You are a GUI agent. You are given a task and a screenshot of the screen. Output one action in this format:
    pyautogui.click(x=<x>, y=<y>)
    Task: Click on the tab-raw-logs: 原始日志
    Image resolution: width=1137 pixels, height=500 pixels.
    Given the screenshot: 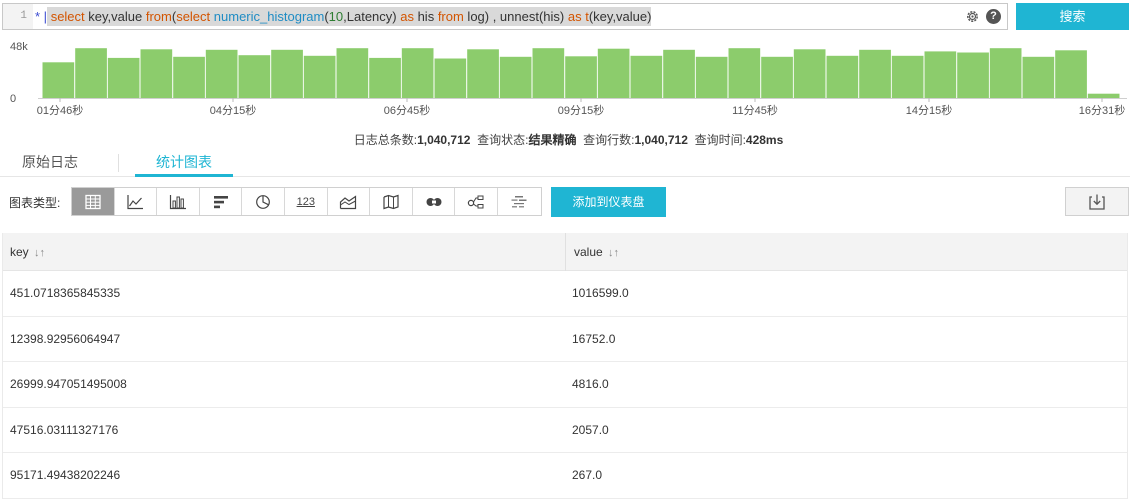 What is the action you would take?
    pyautogui.click(x=50, y=163)
    